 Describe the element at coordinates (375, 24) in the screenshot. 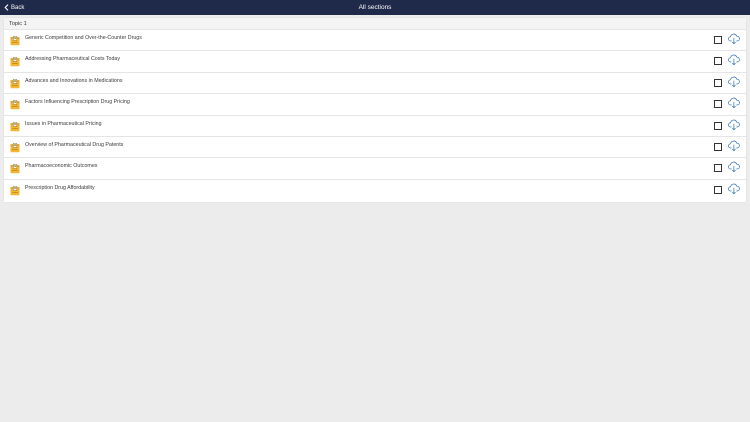

I see `section-header: Topic 1` at that location.